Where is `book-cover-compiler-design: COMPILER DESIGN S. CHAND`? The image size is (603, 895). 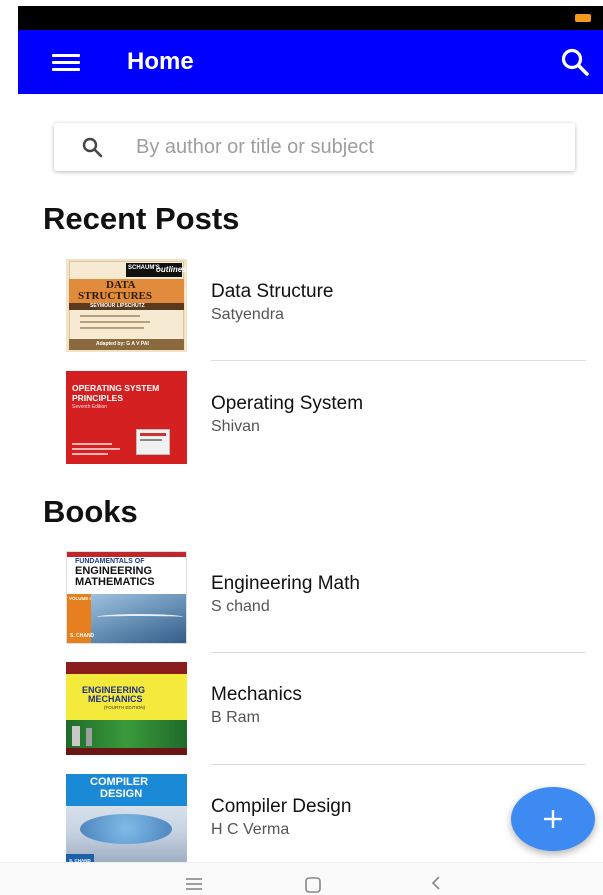 book-cover-compiler-design: COMPILER DESIGN S. CHAND is located at coordinates (126, 820).